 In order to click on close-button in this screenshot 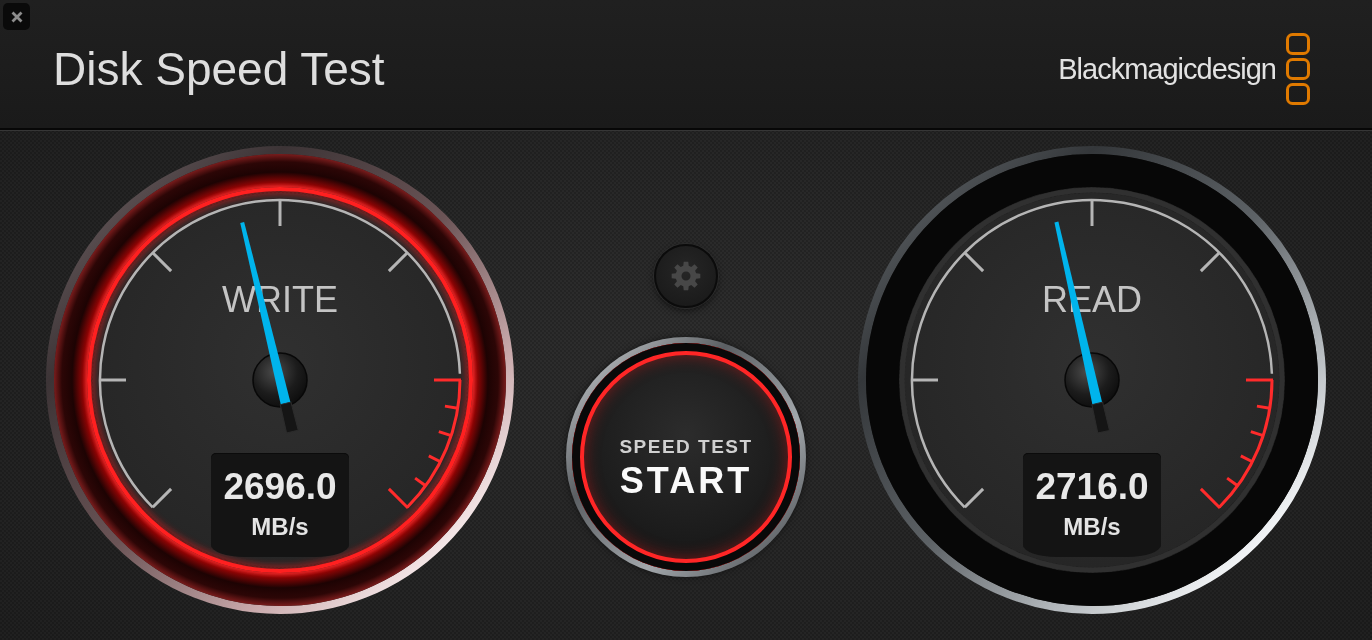, I will do `click(16, 16)`.